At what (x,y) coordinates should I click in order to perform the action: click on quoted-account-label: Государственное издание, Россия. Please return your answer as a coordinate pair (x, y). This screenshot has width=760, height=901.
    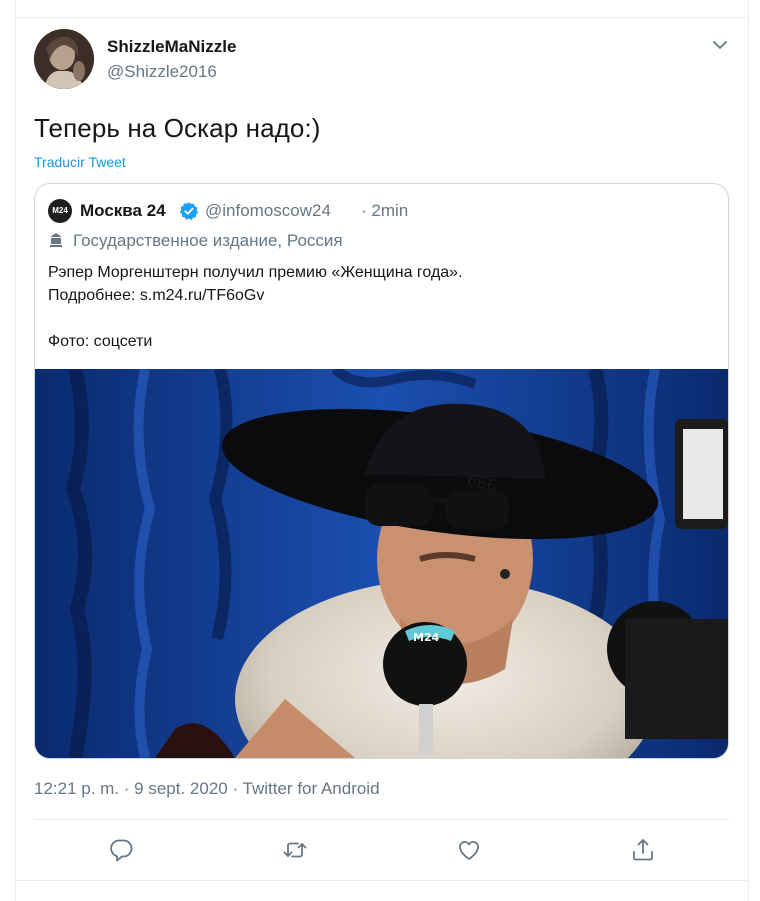
    Looking at the image, I should click on (208, 240).